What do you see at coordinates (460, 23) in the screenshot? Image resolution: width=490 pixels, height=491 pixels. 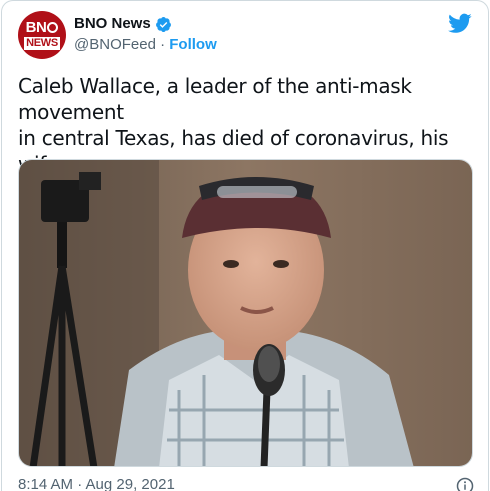 I see `twitter-bird-icon` at bounding box center [460, 23].